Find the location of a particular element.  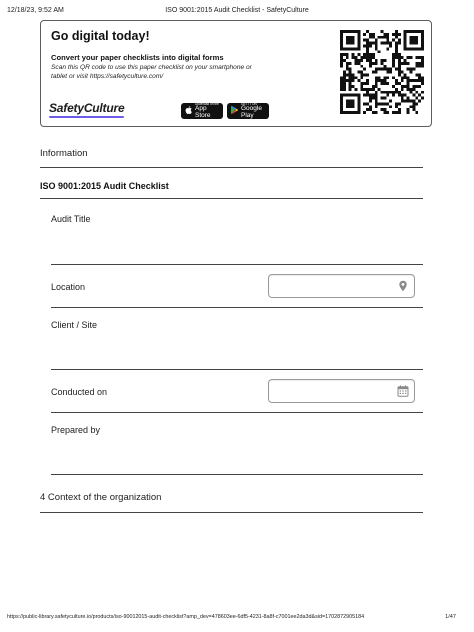

location-label: Location is located at coordinates (68, 287).